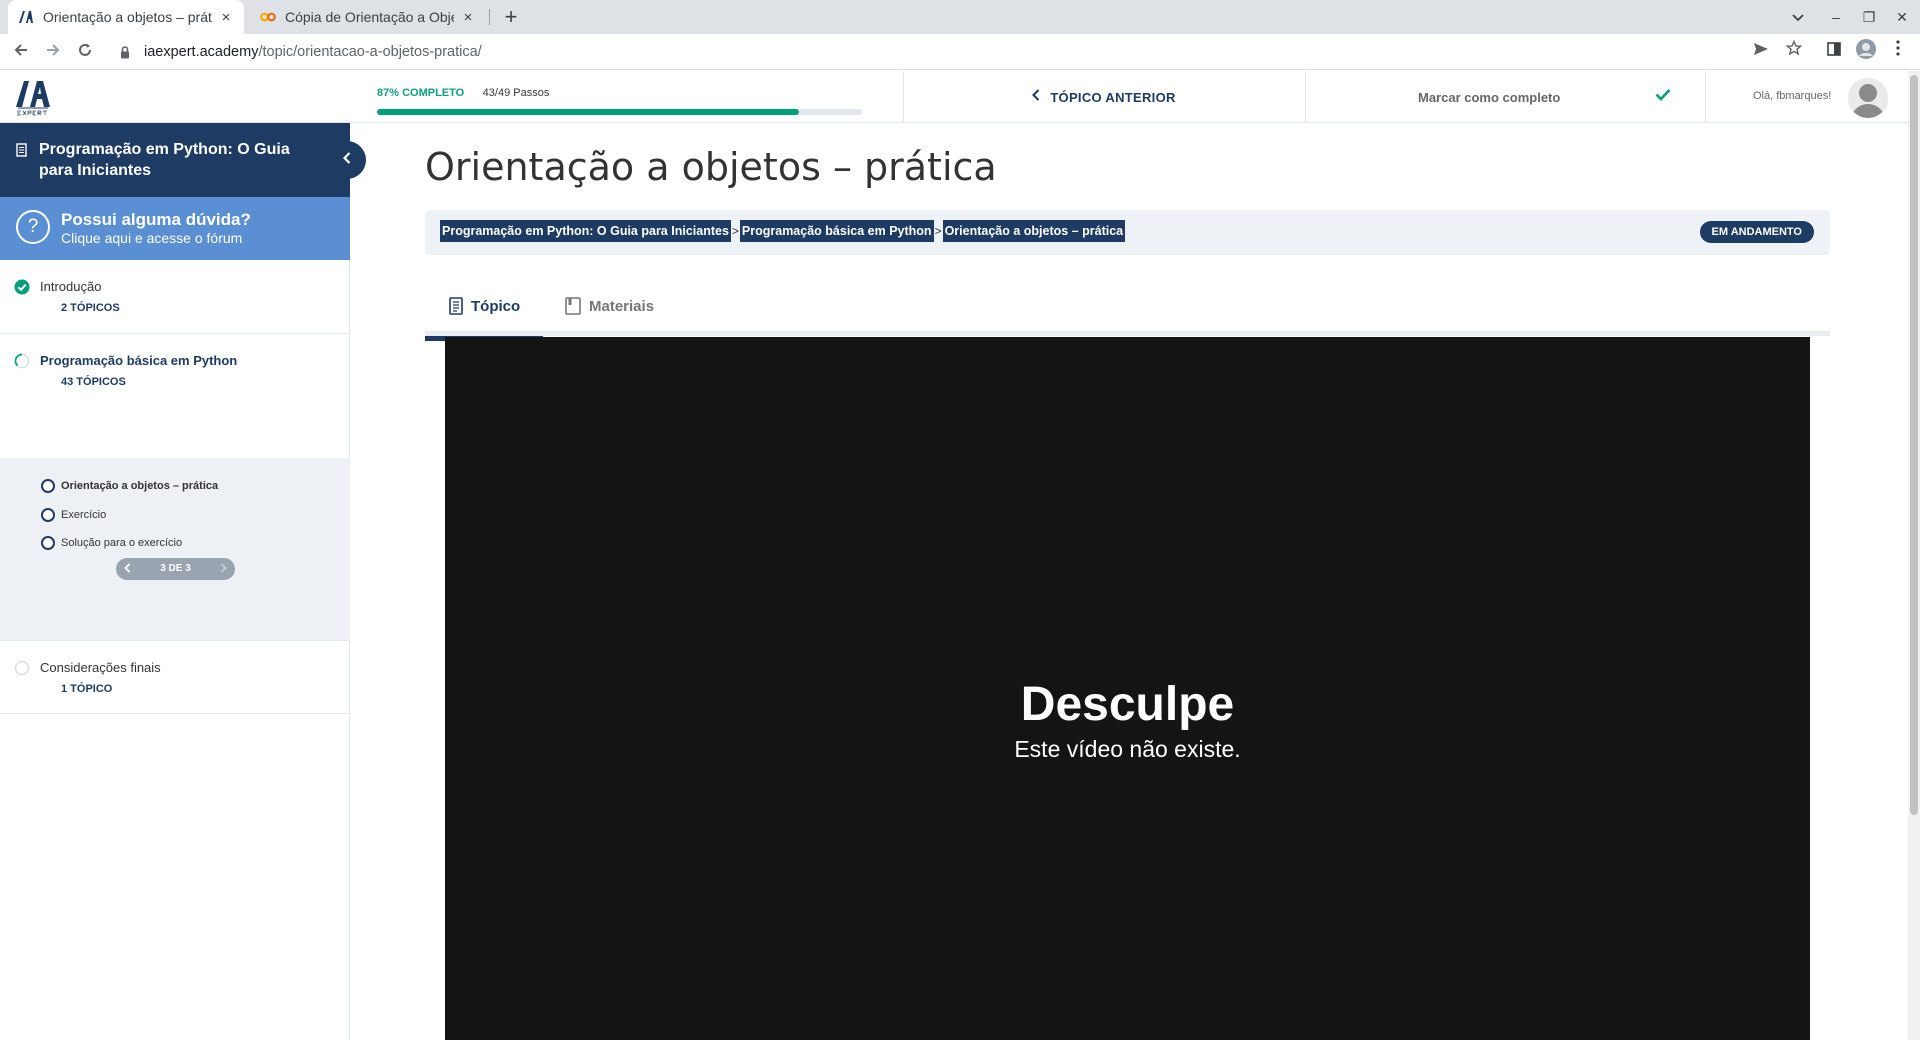 Image resolution: width=1920 pixels, height=1040 pixels. What do you see at coordinates (84, 515) in the screenshot?
I see `topic-name: Exercício` at bounding box center [84, 515].